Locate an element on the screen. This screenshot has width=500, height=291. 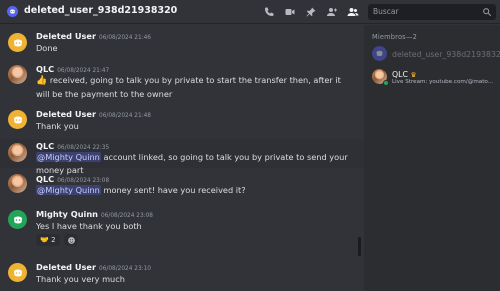
search-input: Buscar is located at coordinates (386, 11).